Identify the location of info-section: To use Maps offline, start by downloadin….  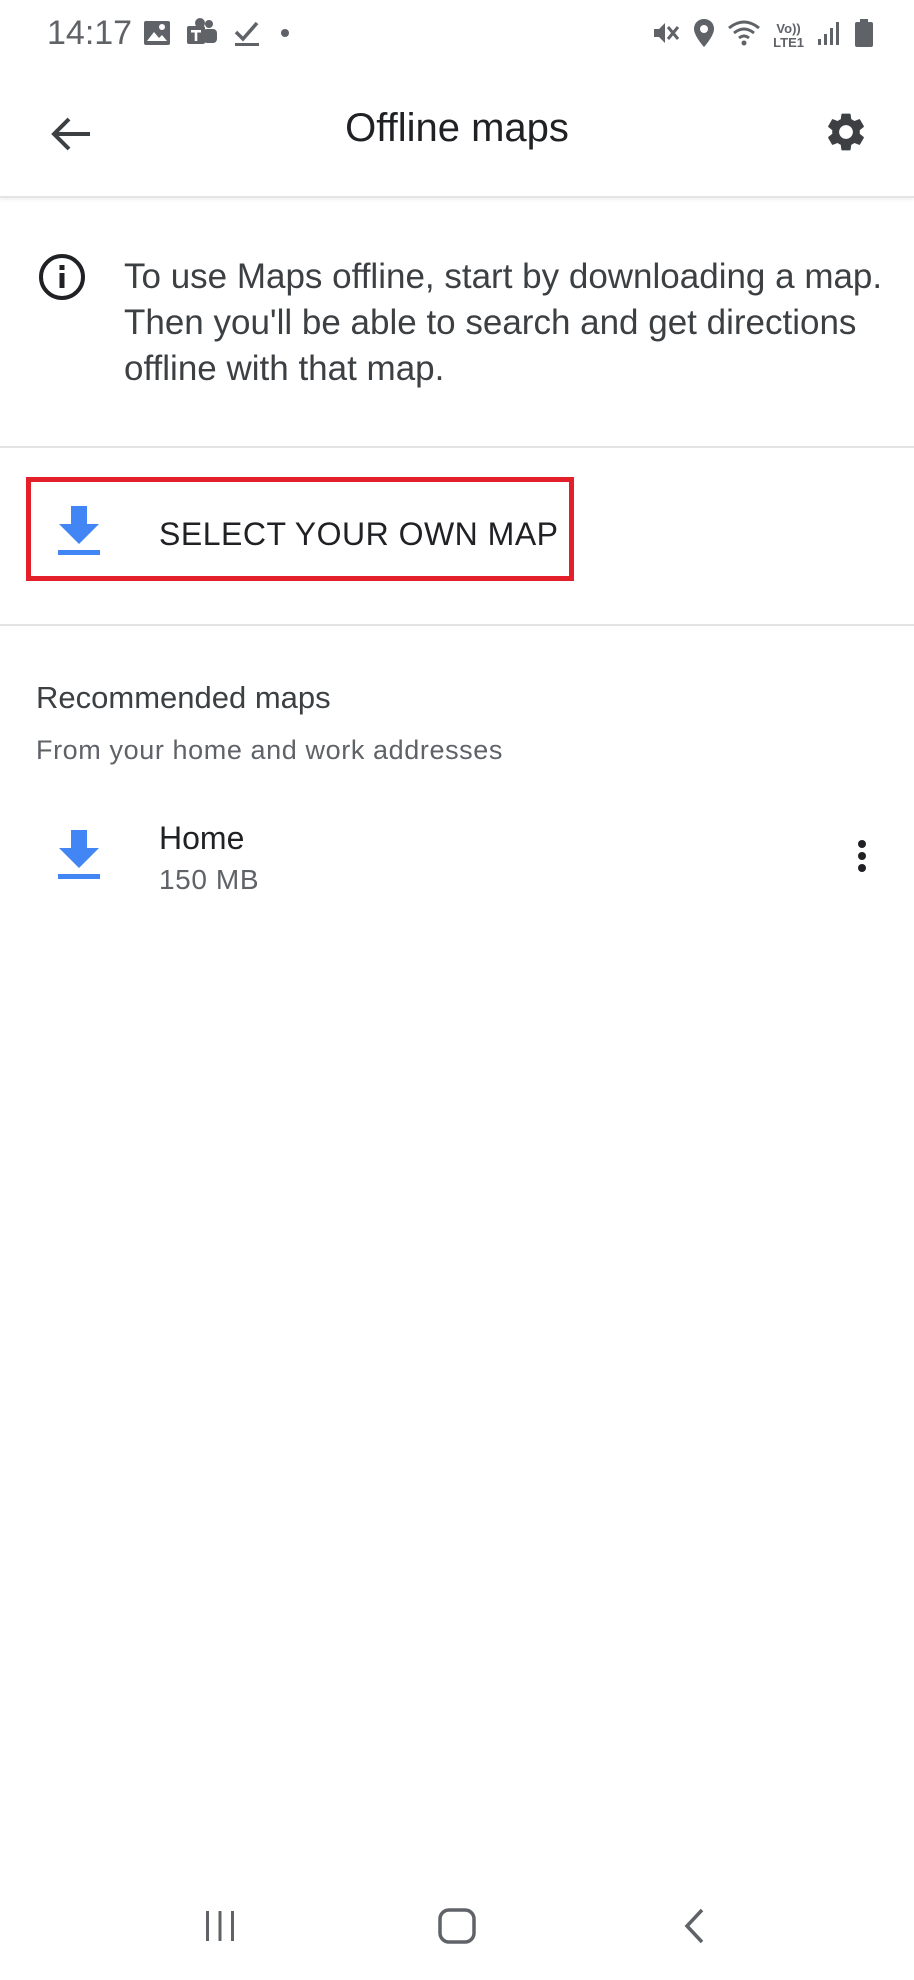
(457, 323).